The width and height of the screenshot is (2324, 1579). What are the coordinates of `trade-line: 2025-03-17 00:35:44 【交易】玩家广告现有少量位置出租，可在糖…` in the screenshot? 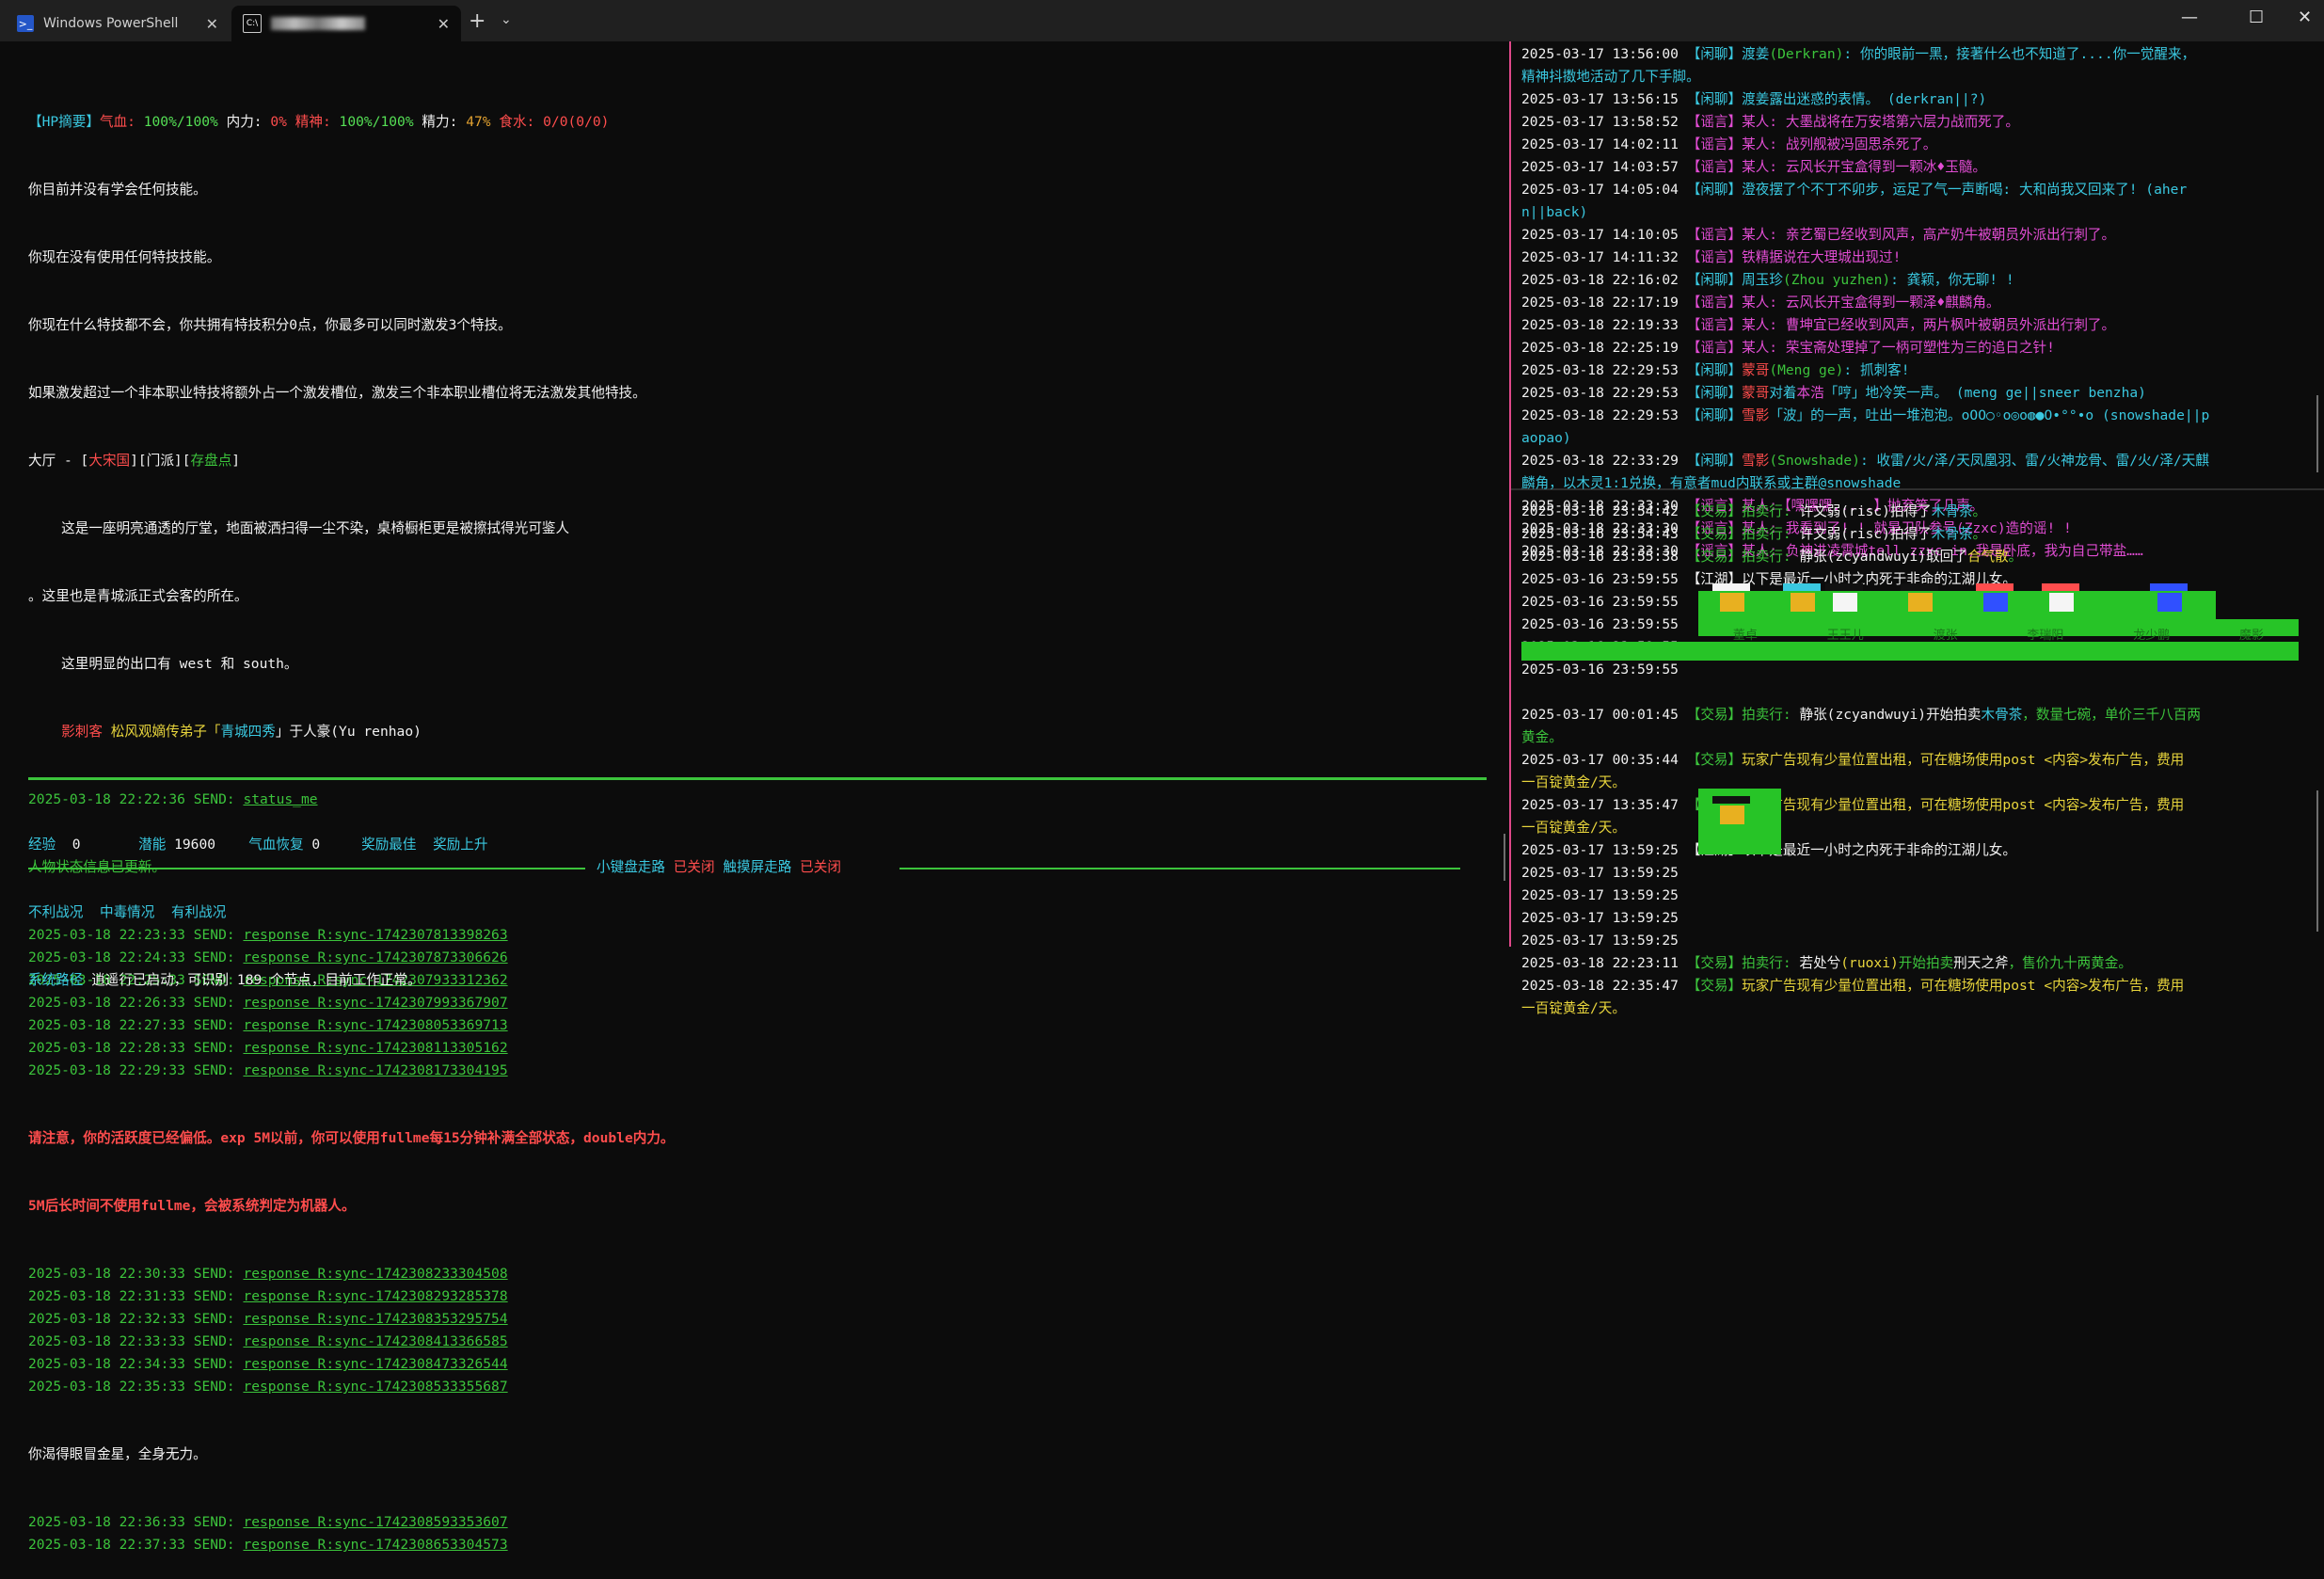 It's located at (1853, 760).